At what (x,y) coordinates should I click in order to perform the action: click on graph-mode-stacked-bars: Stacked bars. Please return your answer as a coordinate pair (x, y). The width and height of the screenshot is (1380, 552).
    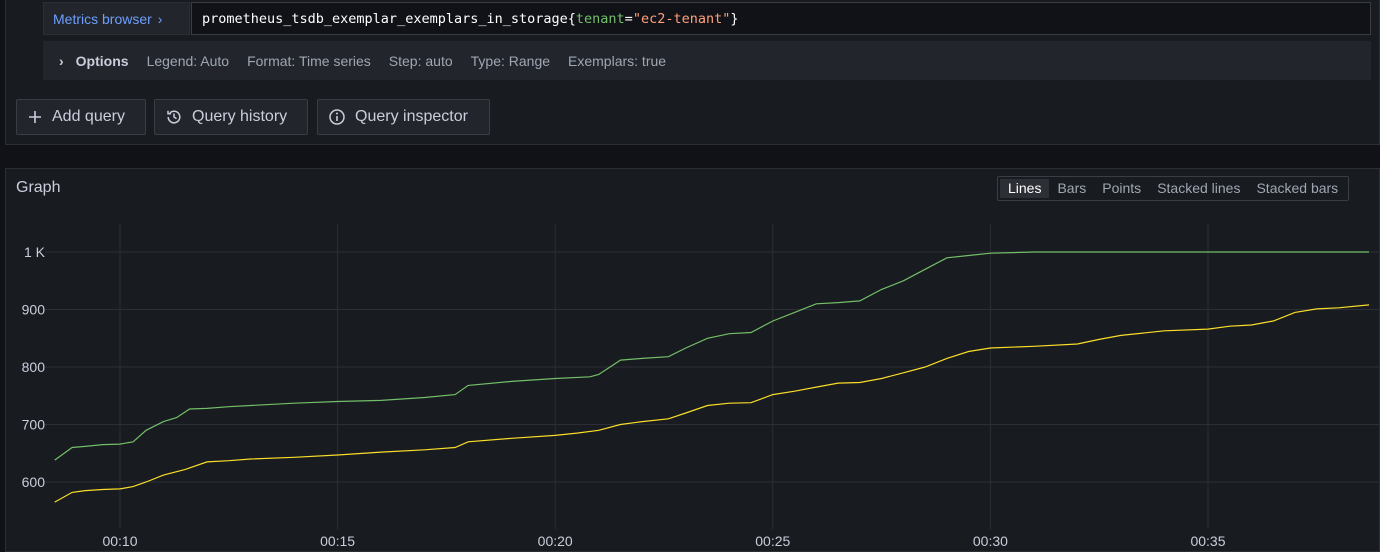
    Looking at the image, I should click on (1297, 188).